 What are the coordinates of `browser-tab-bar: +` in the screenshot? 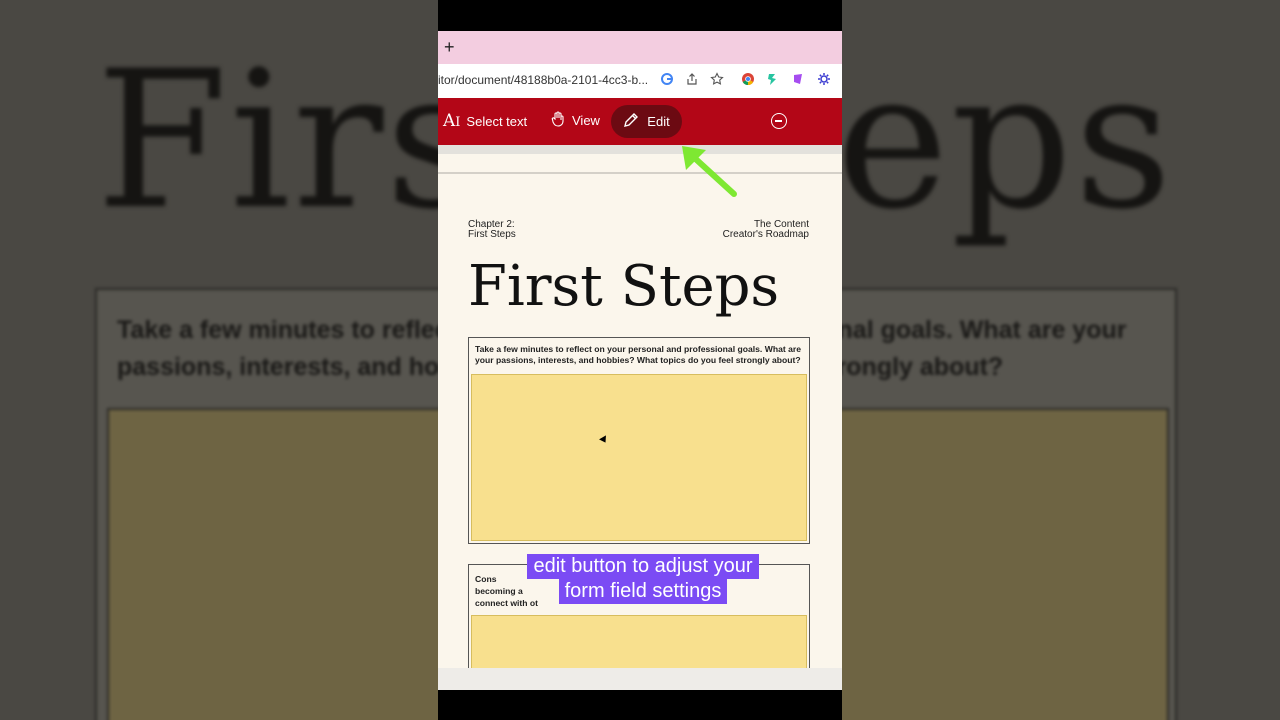 It's located at (640, 47).